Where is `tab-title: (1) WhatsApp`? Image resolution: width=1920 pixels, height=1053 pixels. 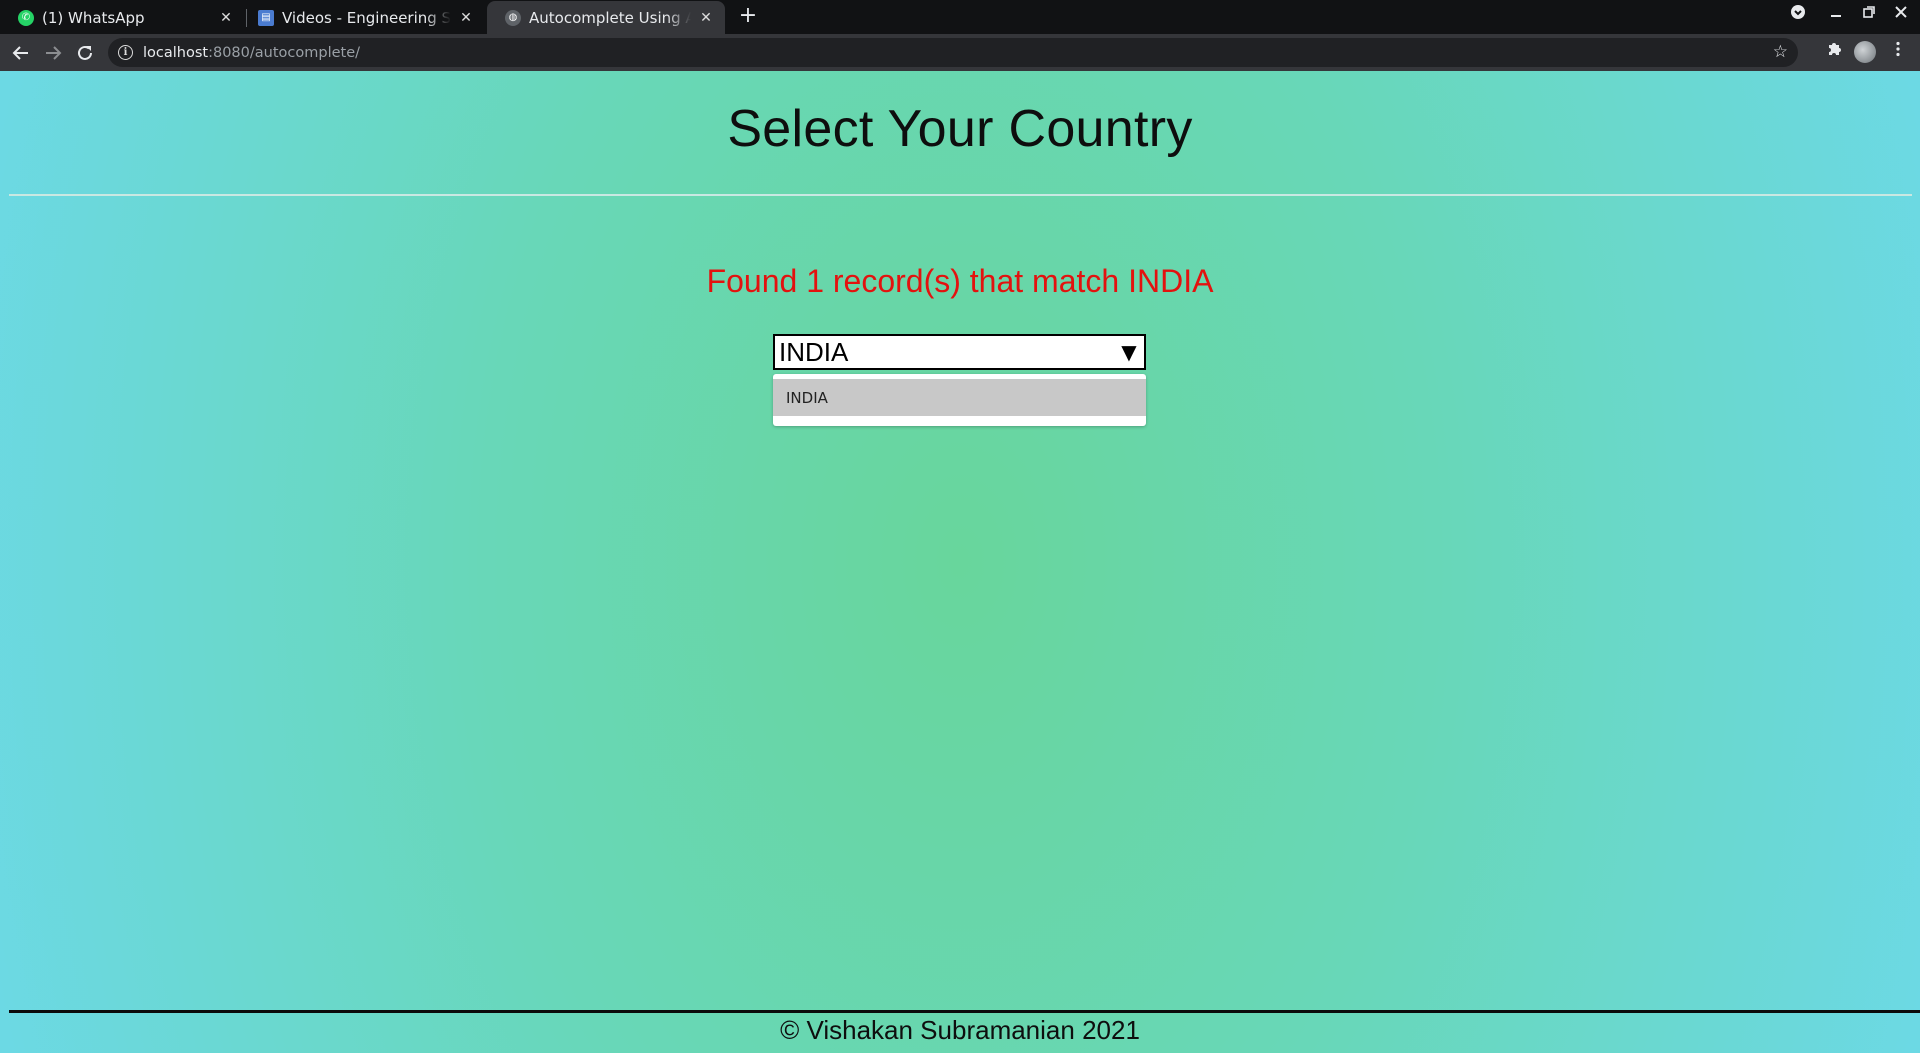
tab-title: (1) WhatsApp is located at coordinates (93, 17).